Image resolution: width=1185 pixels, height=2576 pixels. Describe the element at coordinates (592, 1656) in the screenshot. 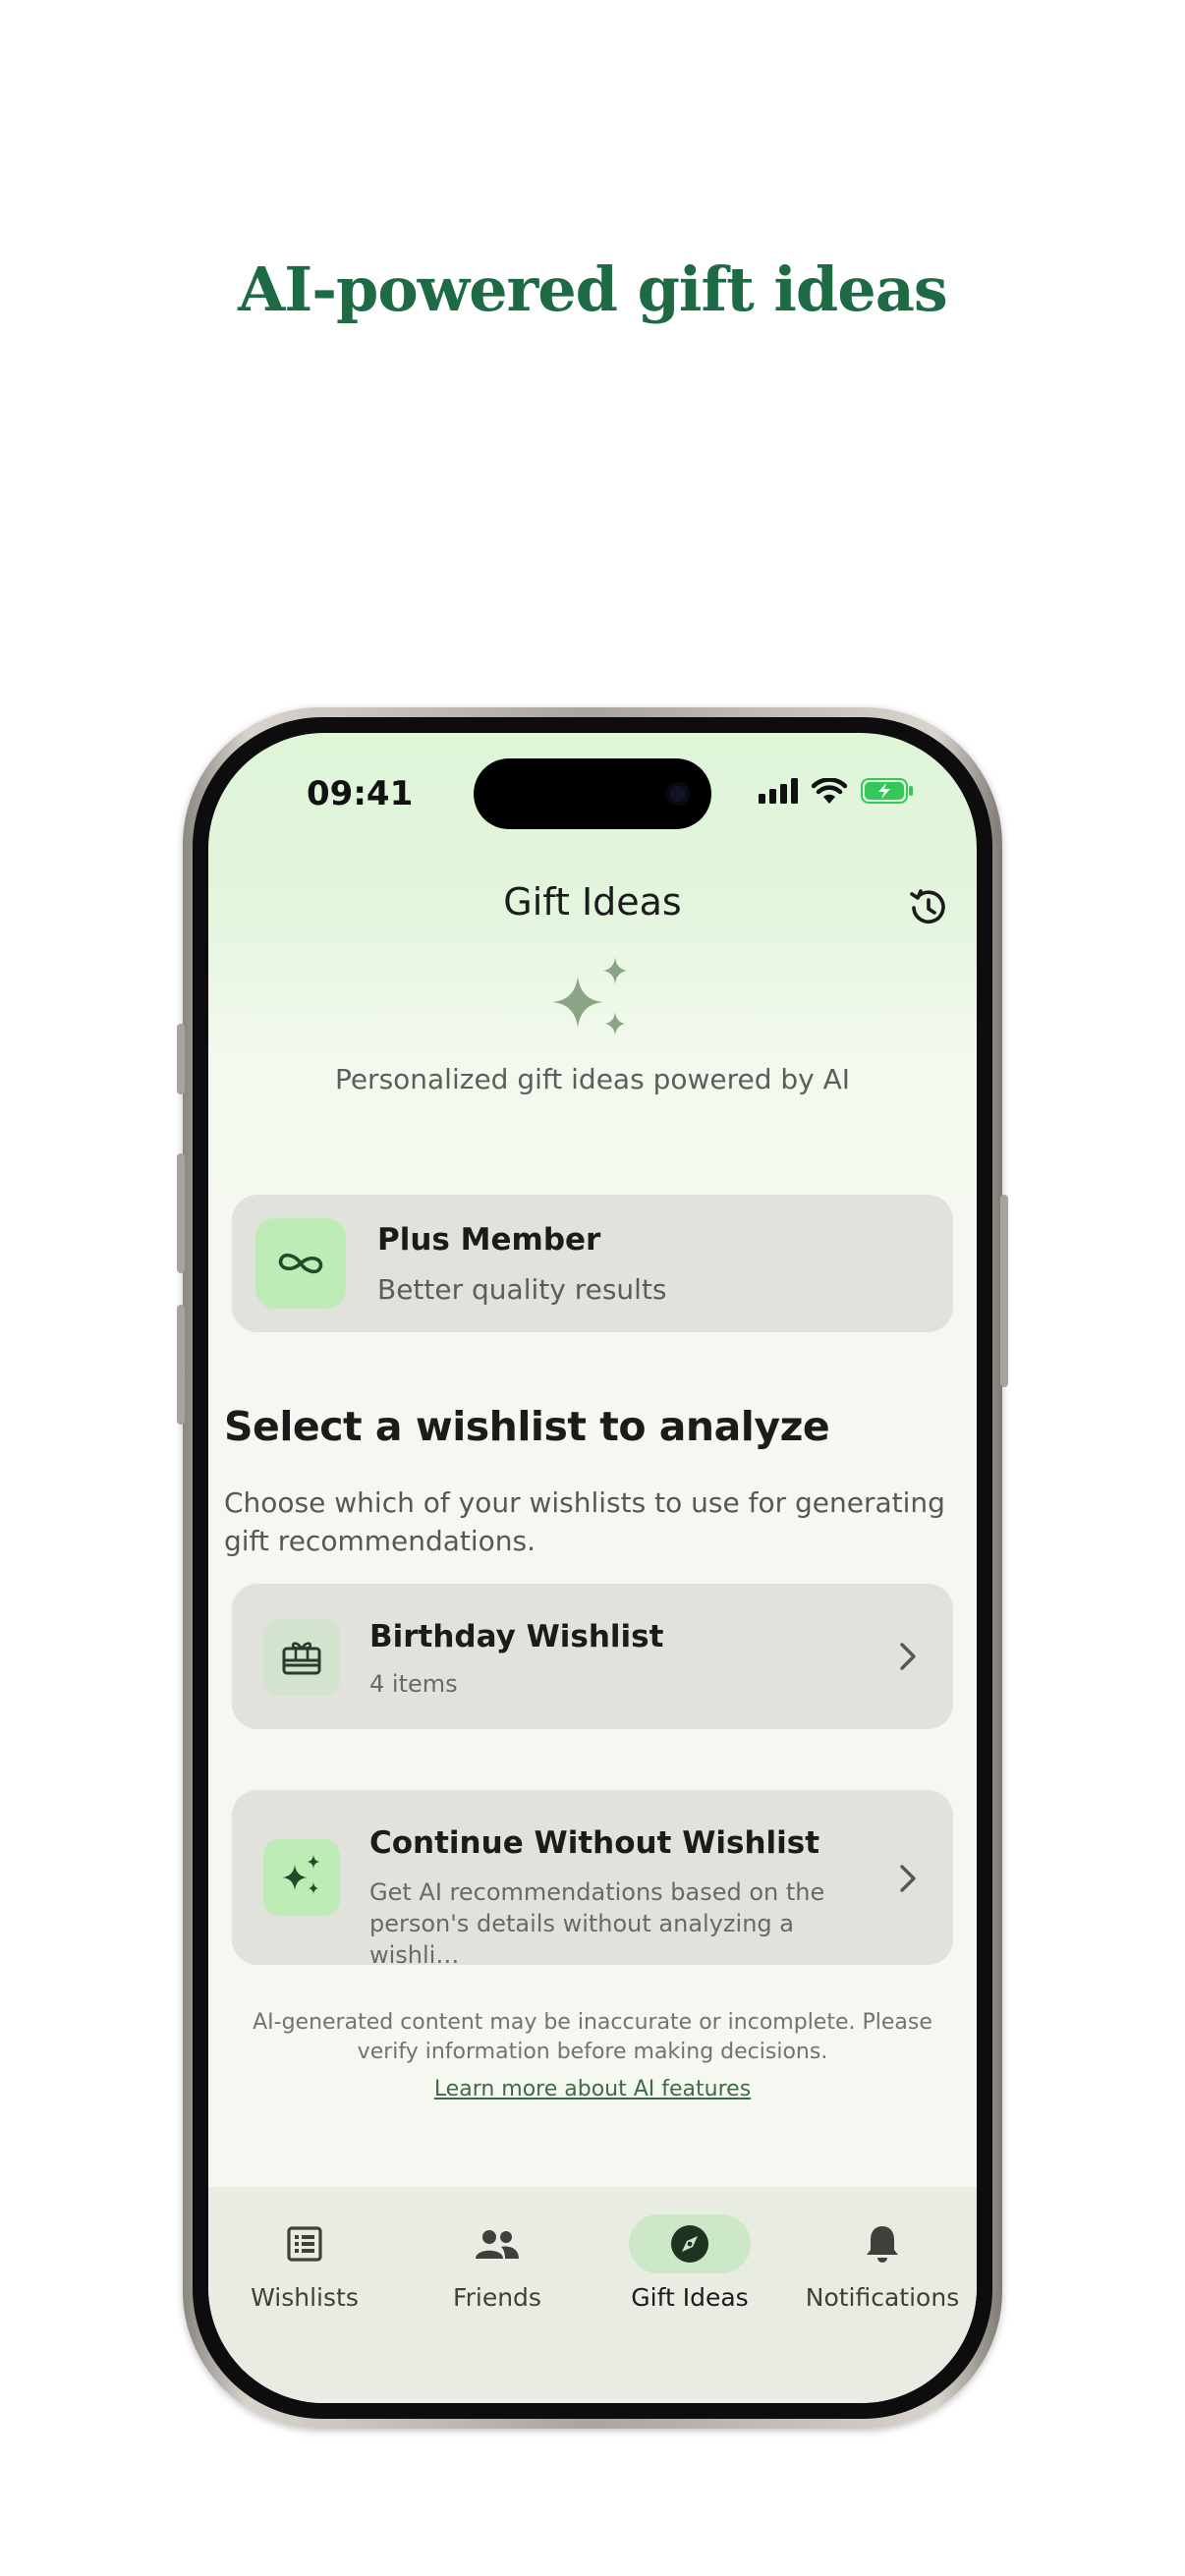

I see `wishlist-item-birthday: Birthday Wishlist 4 items` at that location.